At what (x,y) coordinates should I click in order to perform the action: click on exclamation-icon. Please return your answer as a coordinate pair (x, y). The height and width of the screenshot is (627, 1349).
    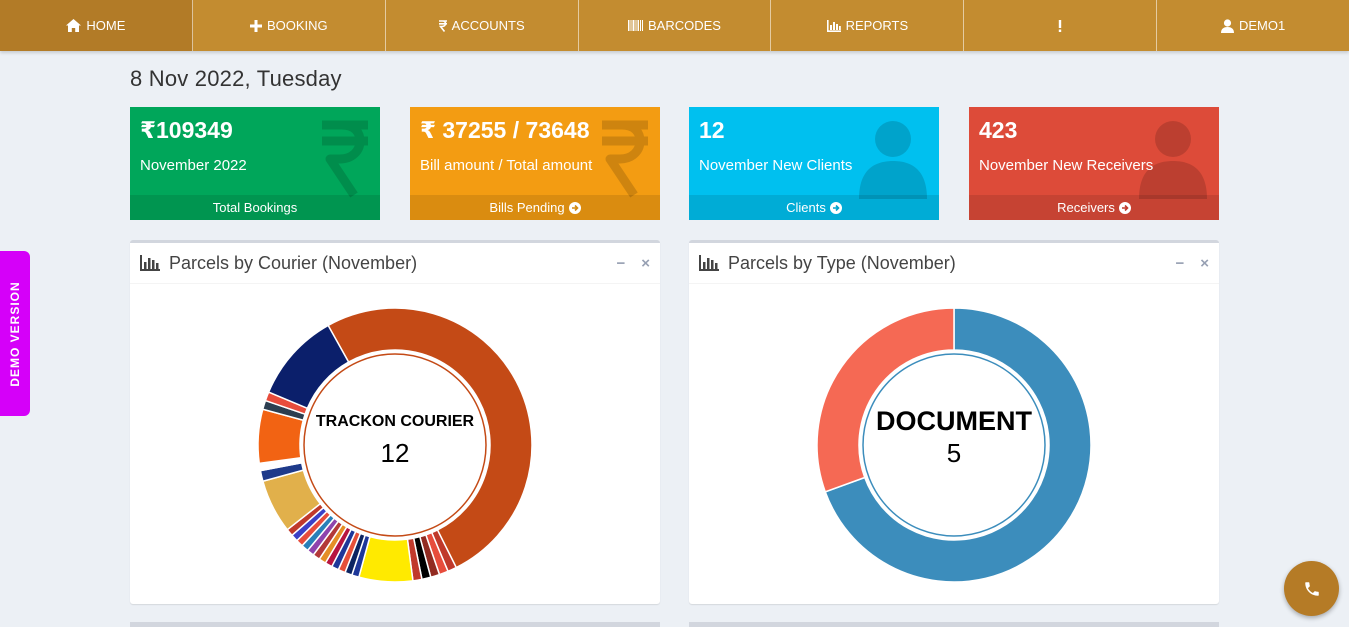
    Looking at the image, I should click on (1060, 25).